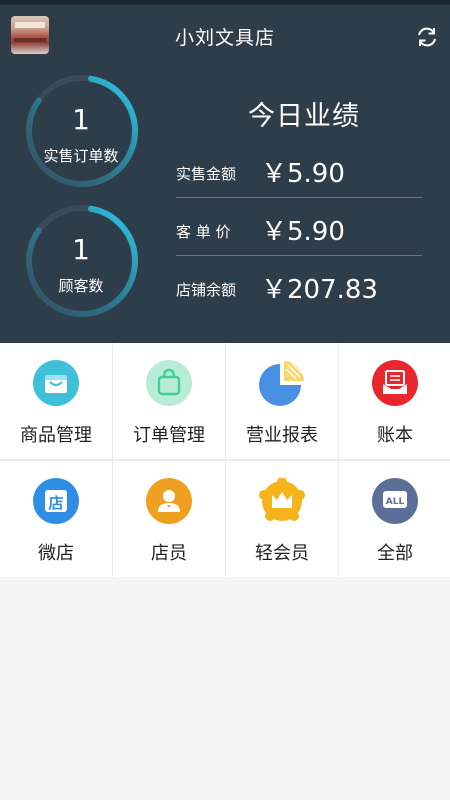 The width and height of the screenshot is (450, 800). I want to click on menu-item-ledger: 账本, so click(394, 401).